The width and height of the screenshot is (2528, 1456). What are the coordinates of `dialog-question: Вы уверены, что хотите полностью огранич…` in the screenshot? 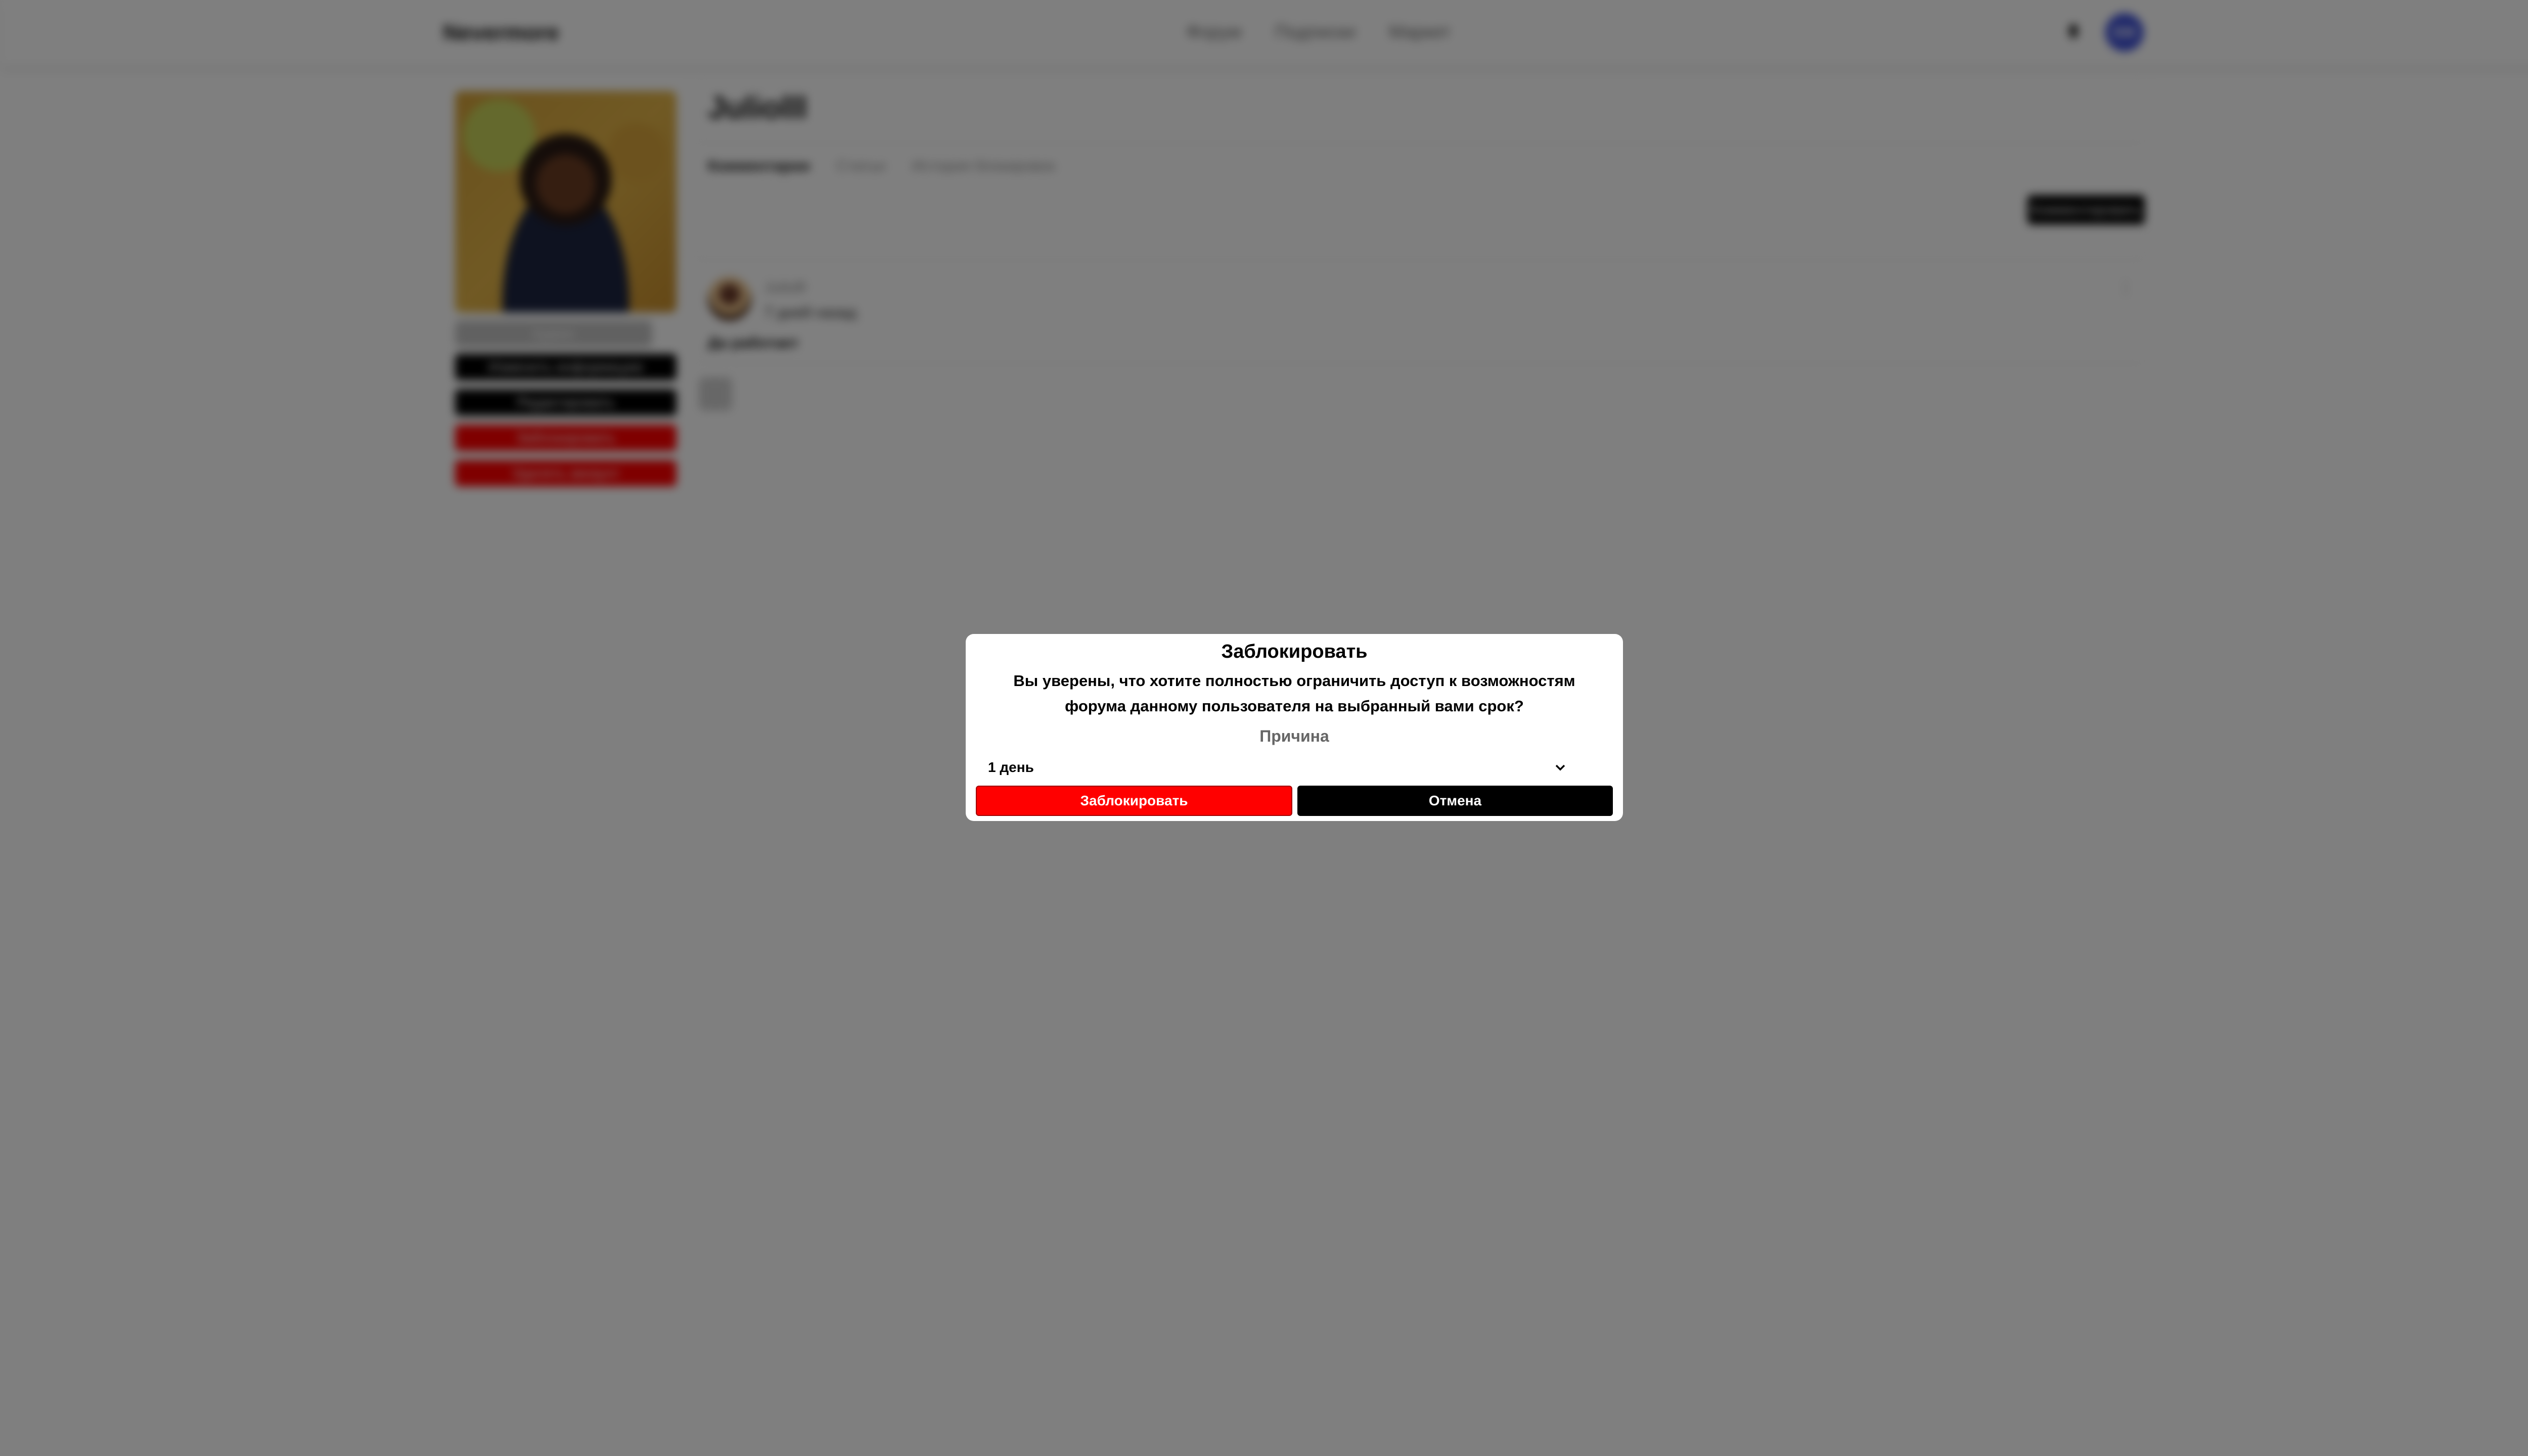 It's located at (1294, 693).